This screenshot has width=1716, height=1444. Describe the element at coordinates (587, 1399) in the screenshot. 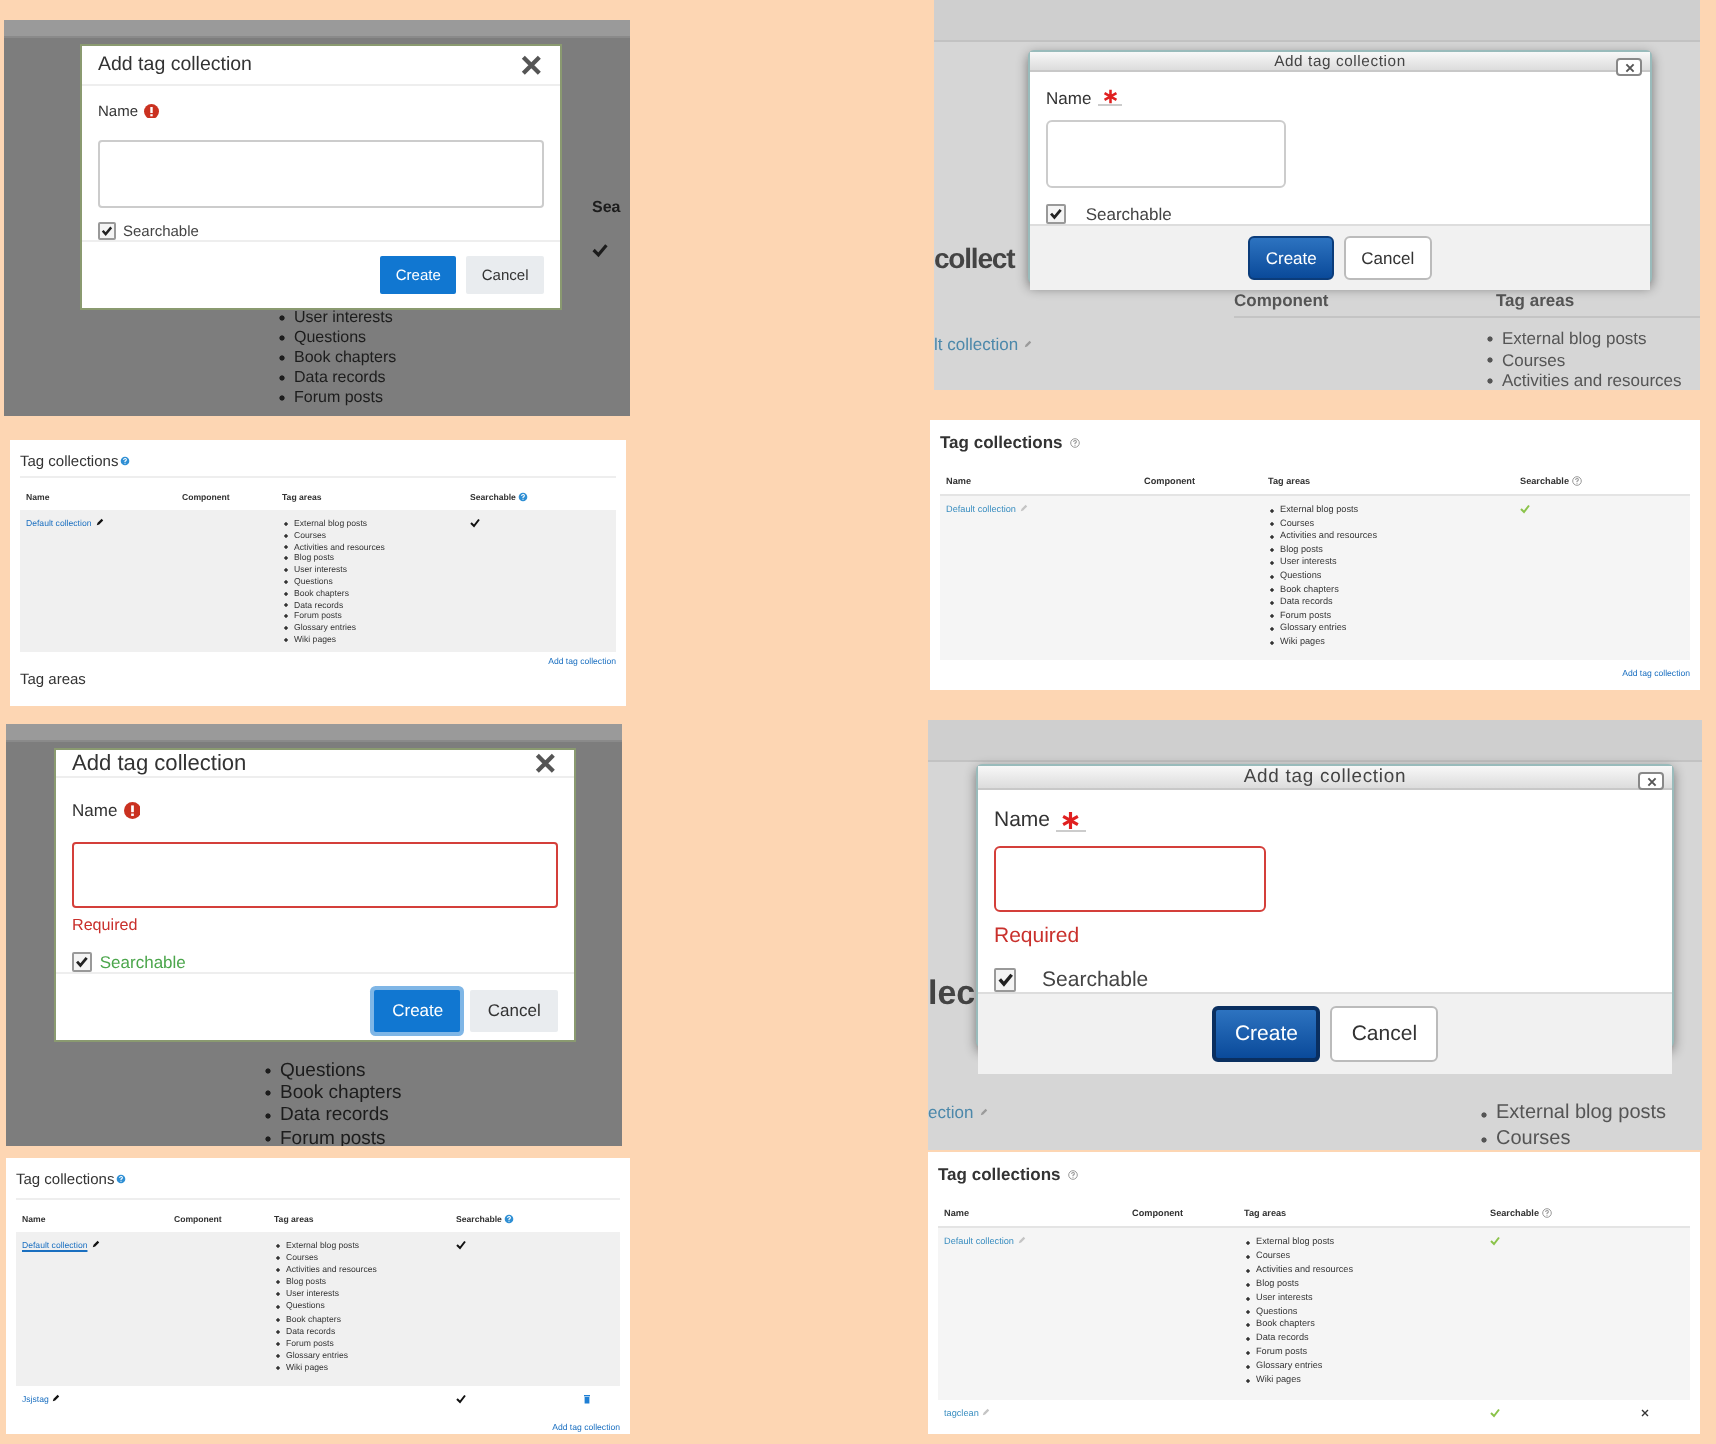

I see `trash-icon` at that location.